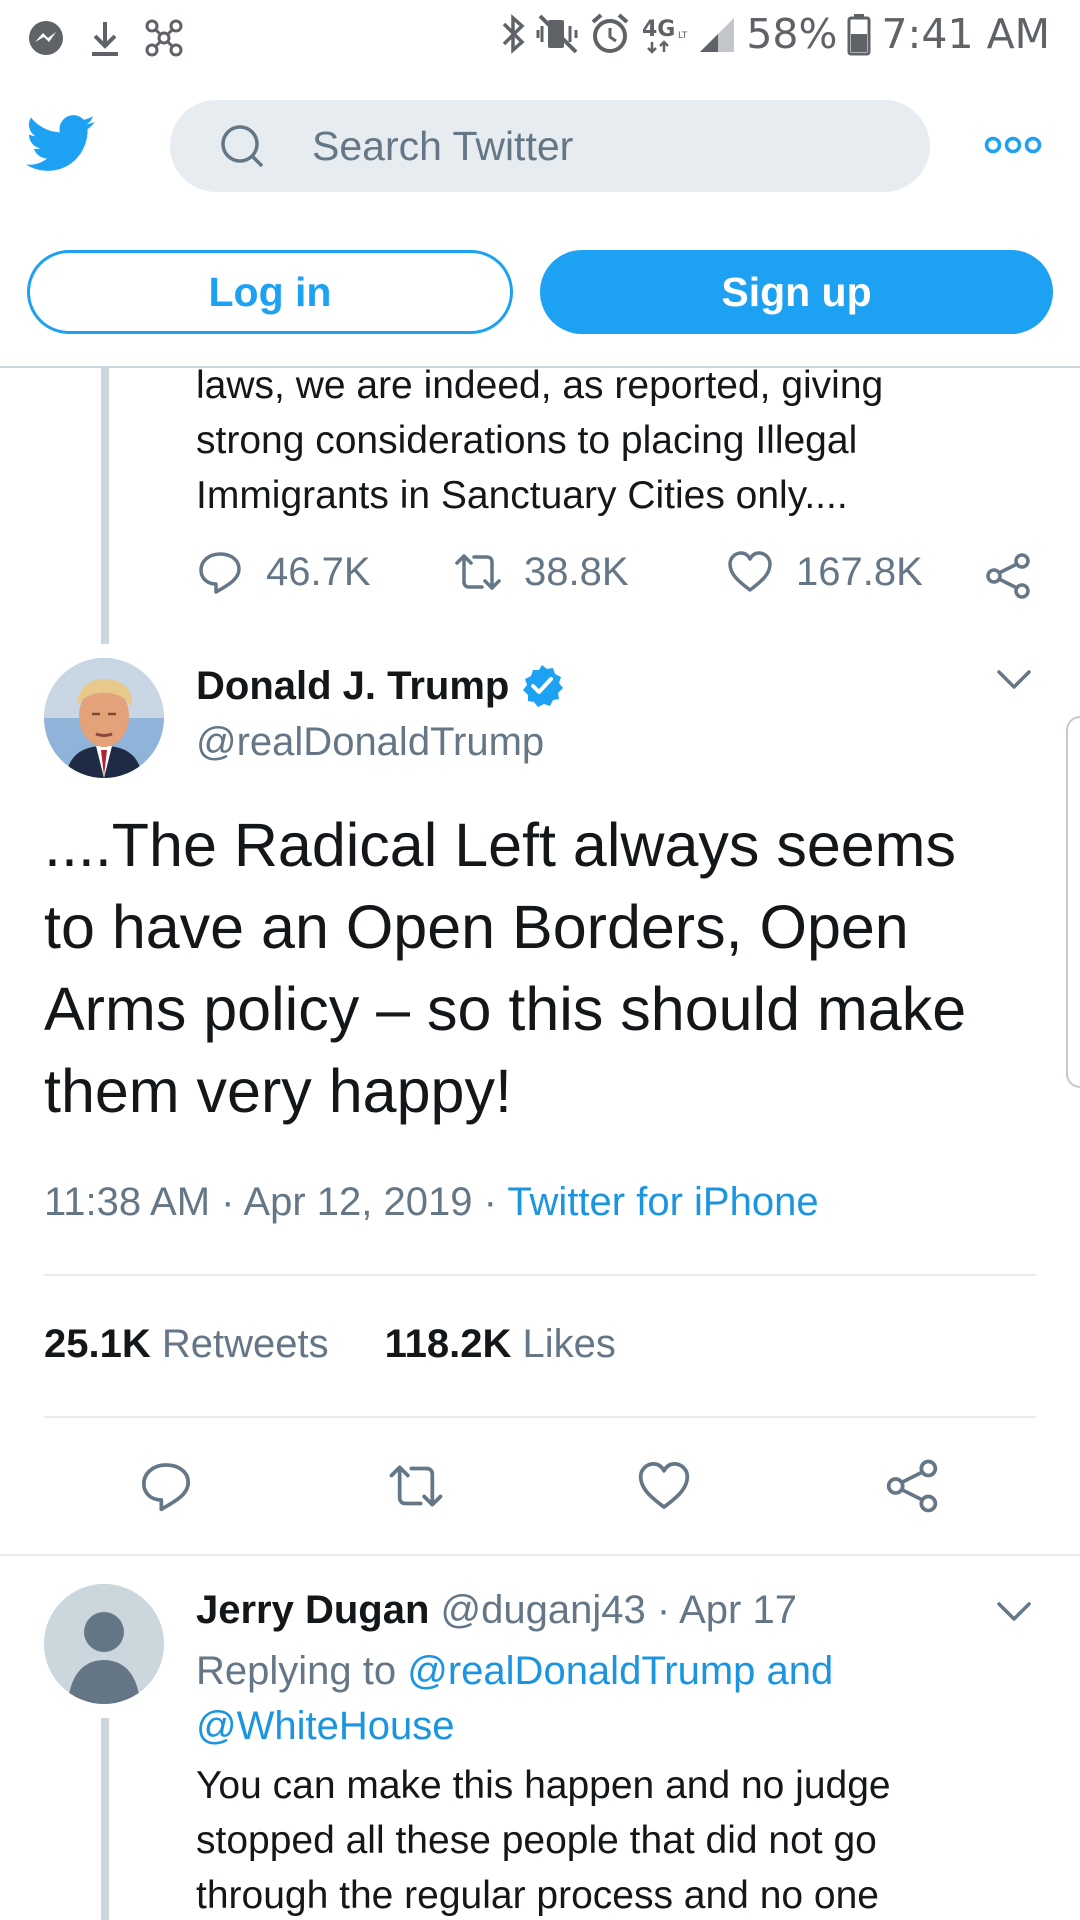  I want to click on signal-icon, so click(717, 35).